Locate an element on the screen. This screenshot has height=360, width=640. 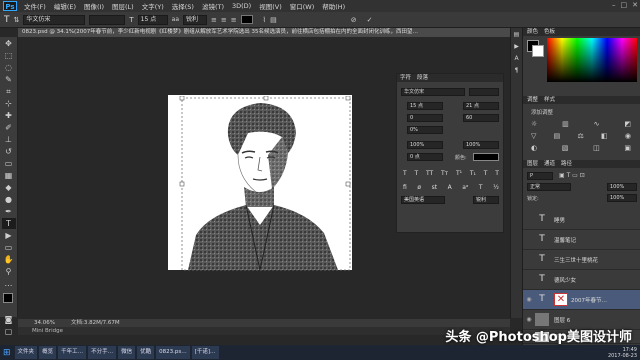
document-size: 文档:3.82M/7.67M is located at coordinates (95, 323).